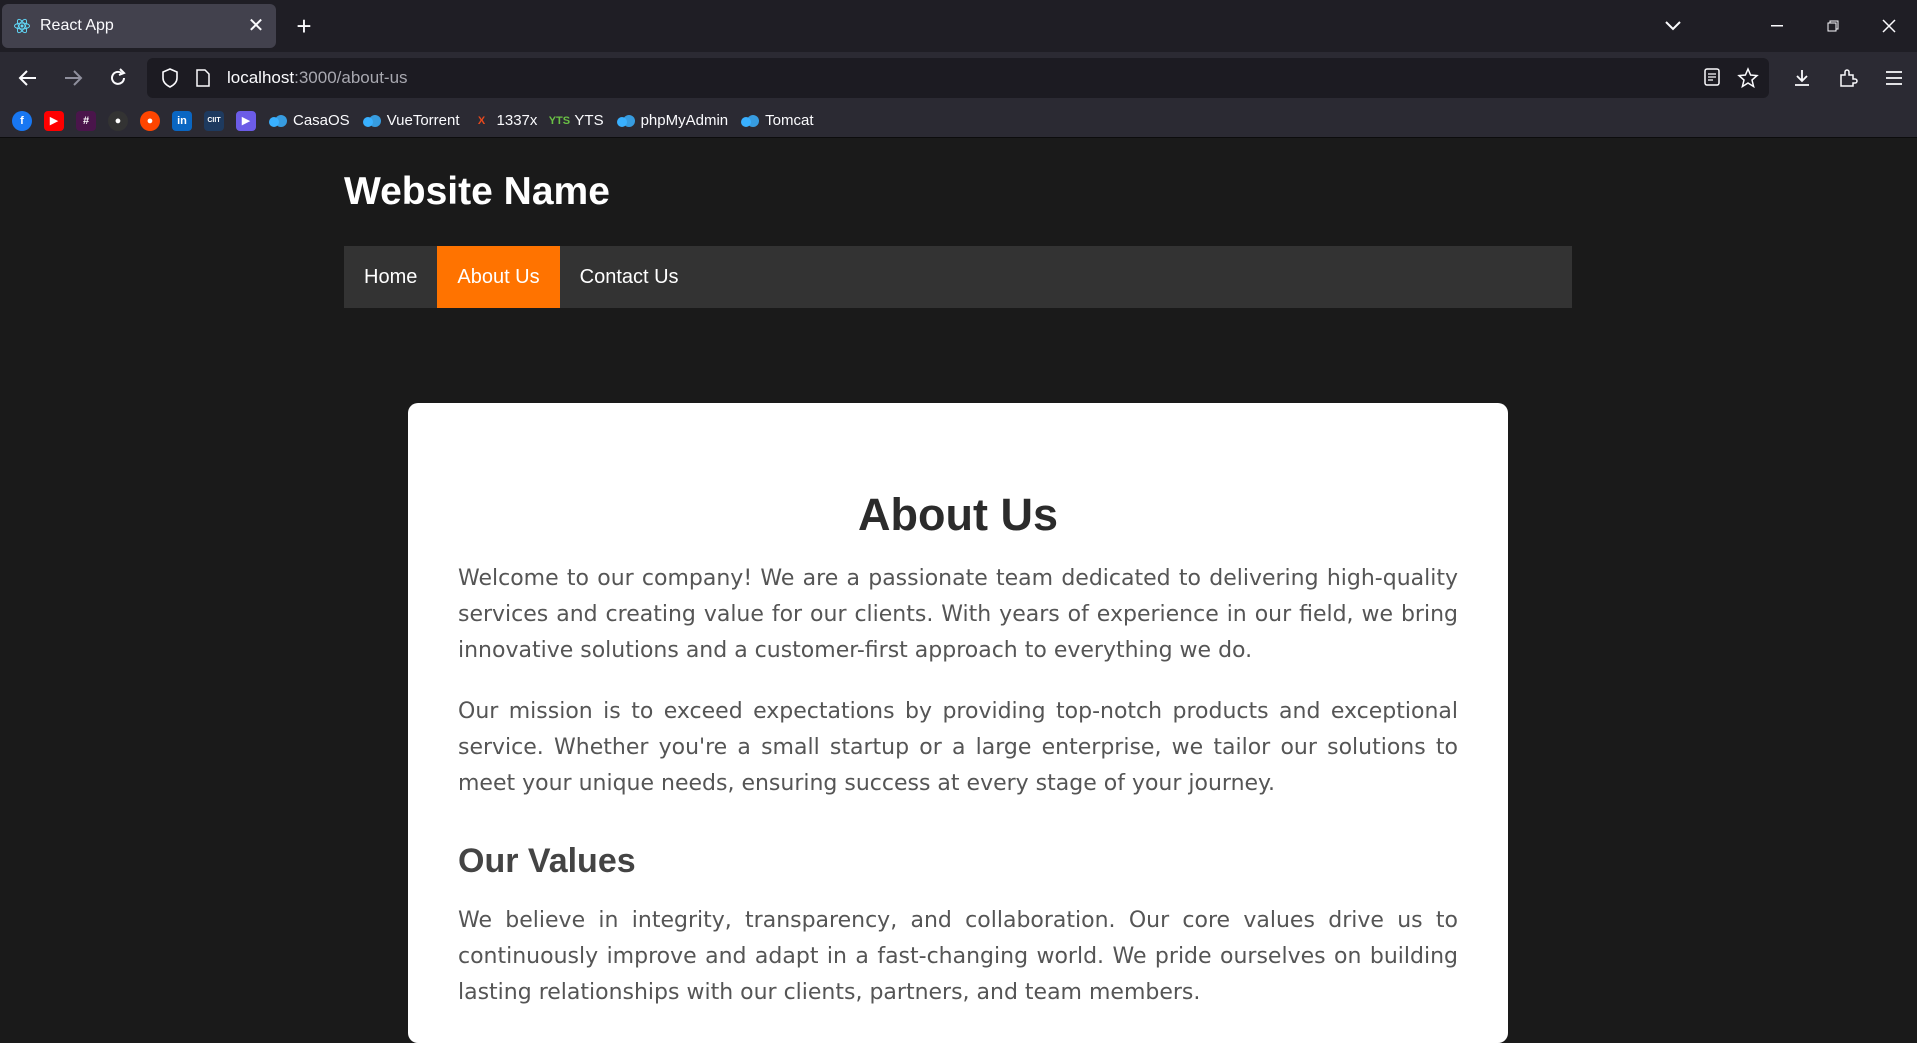 This screenshot has width=1917, height=1043. Describe the element at coordinates (477, 191) in the screenshot. I see `site-title: Website Name` at that location.